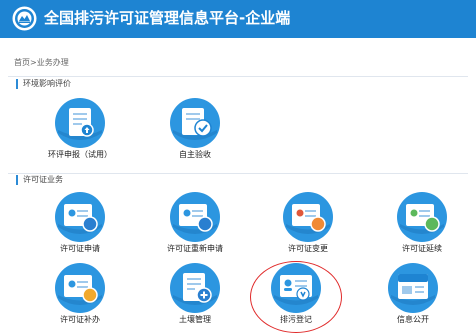 The image size is (476, 336). I want to click on tile-label: 许可证申请, so click(80, 248).